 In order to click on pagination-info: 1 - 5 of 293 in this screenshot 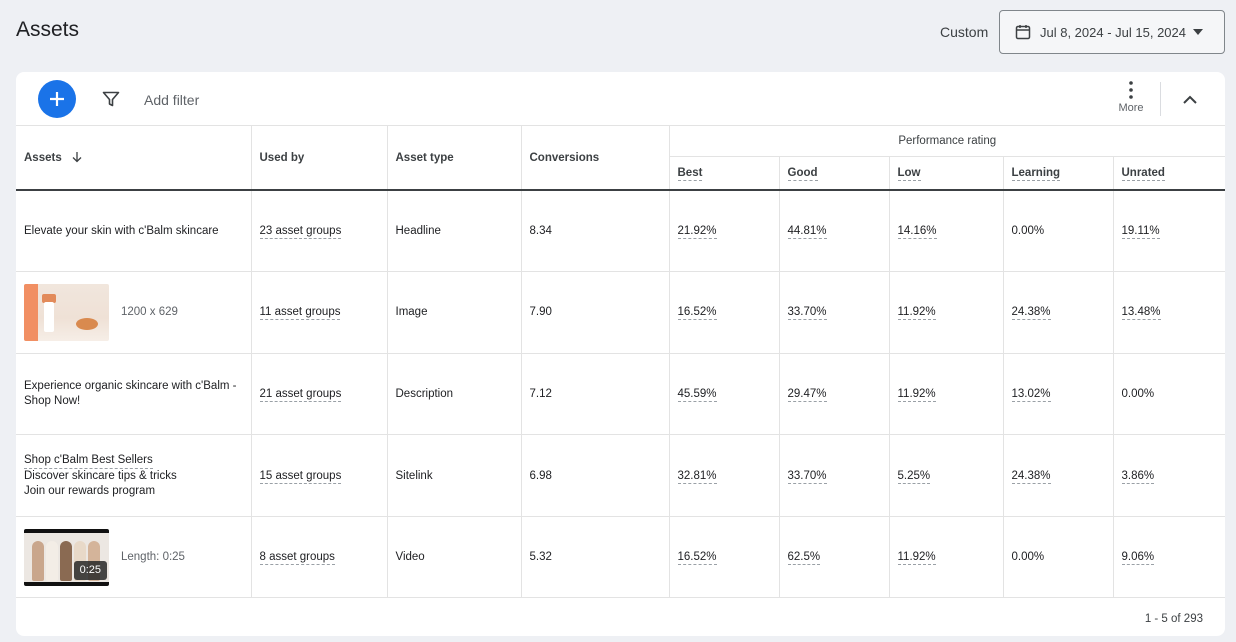, I will do `click(1173, 619)`.